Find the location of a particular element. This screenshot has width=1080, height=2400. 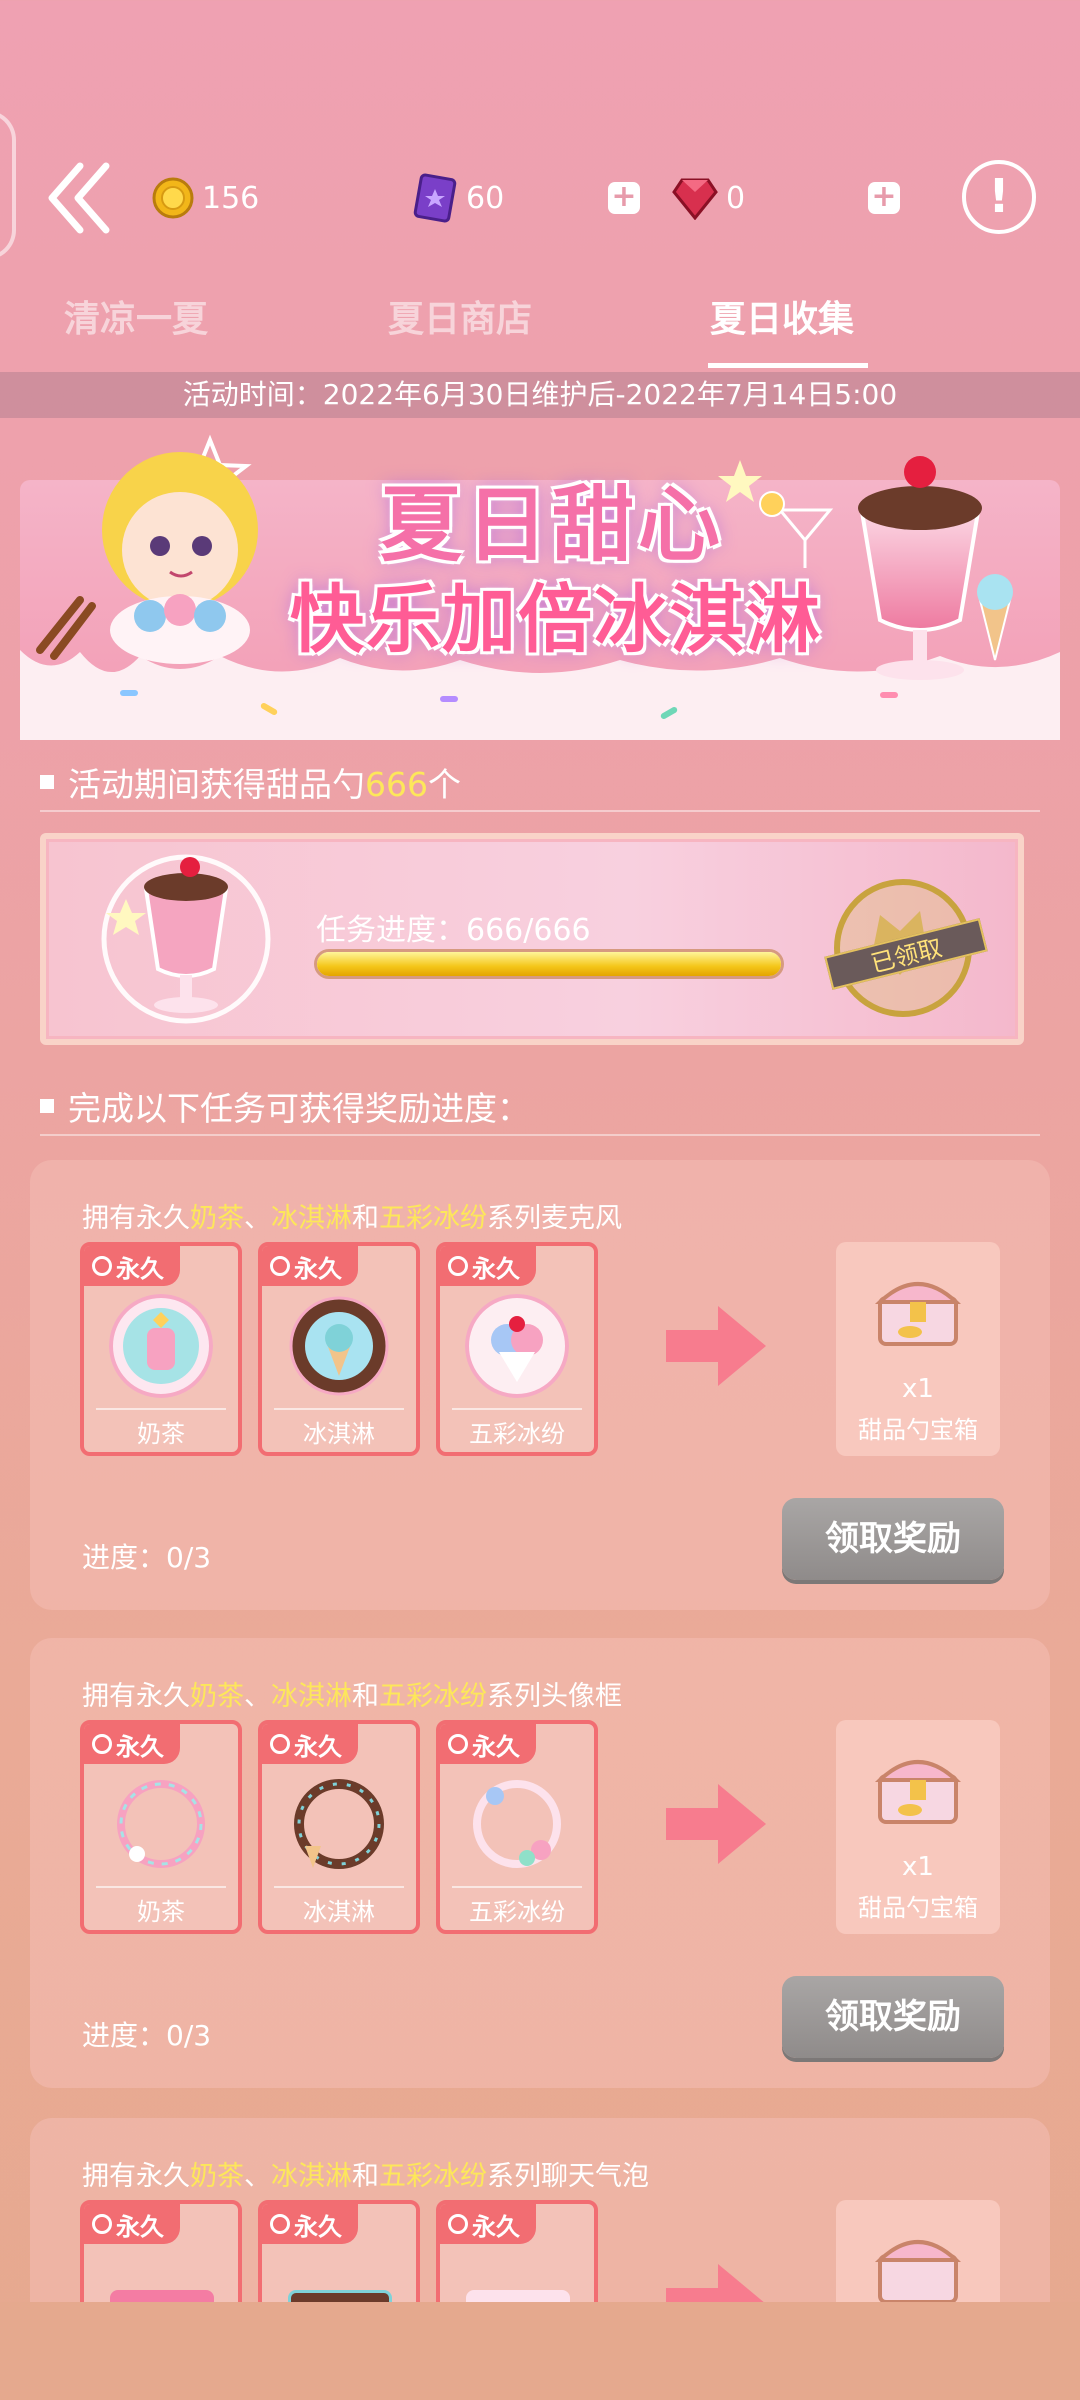

item-colorful-ice-frame: 永久 五彩冰纷 is located at coordinates (517, 1827).